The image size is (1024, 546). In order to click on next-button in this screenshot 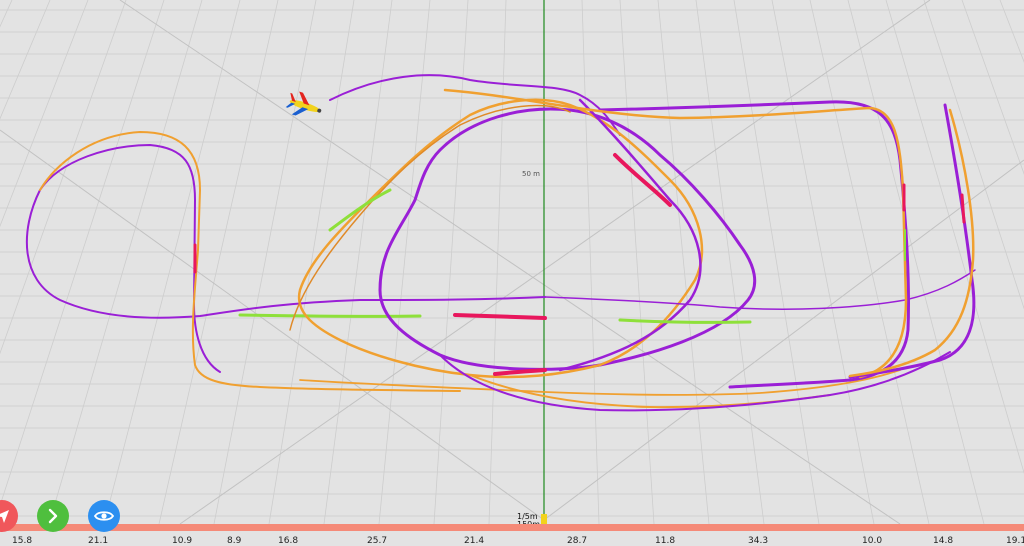, I will do `click(53, 516)`.